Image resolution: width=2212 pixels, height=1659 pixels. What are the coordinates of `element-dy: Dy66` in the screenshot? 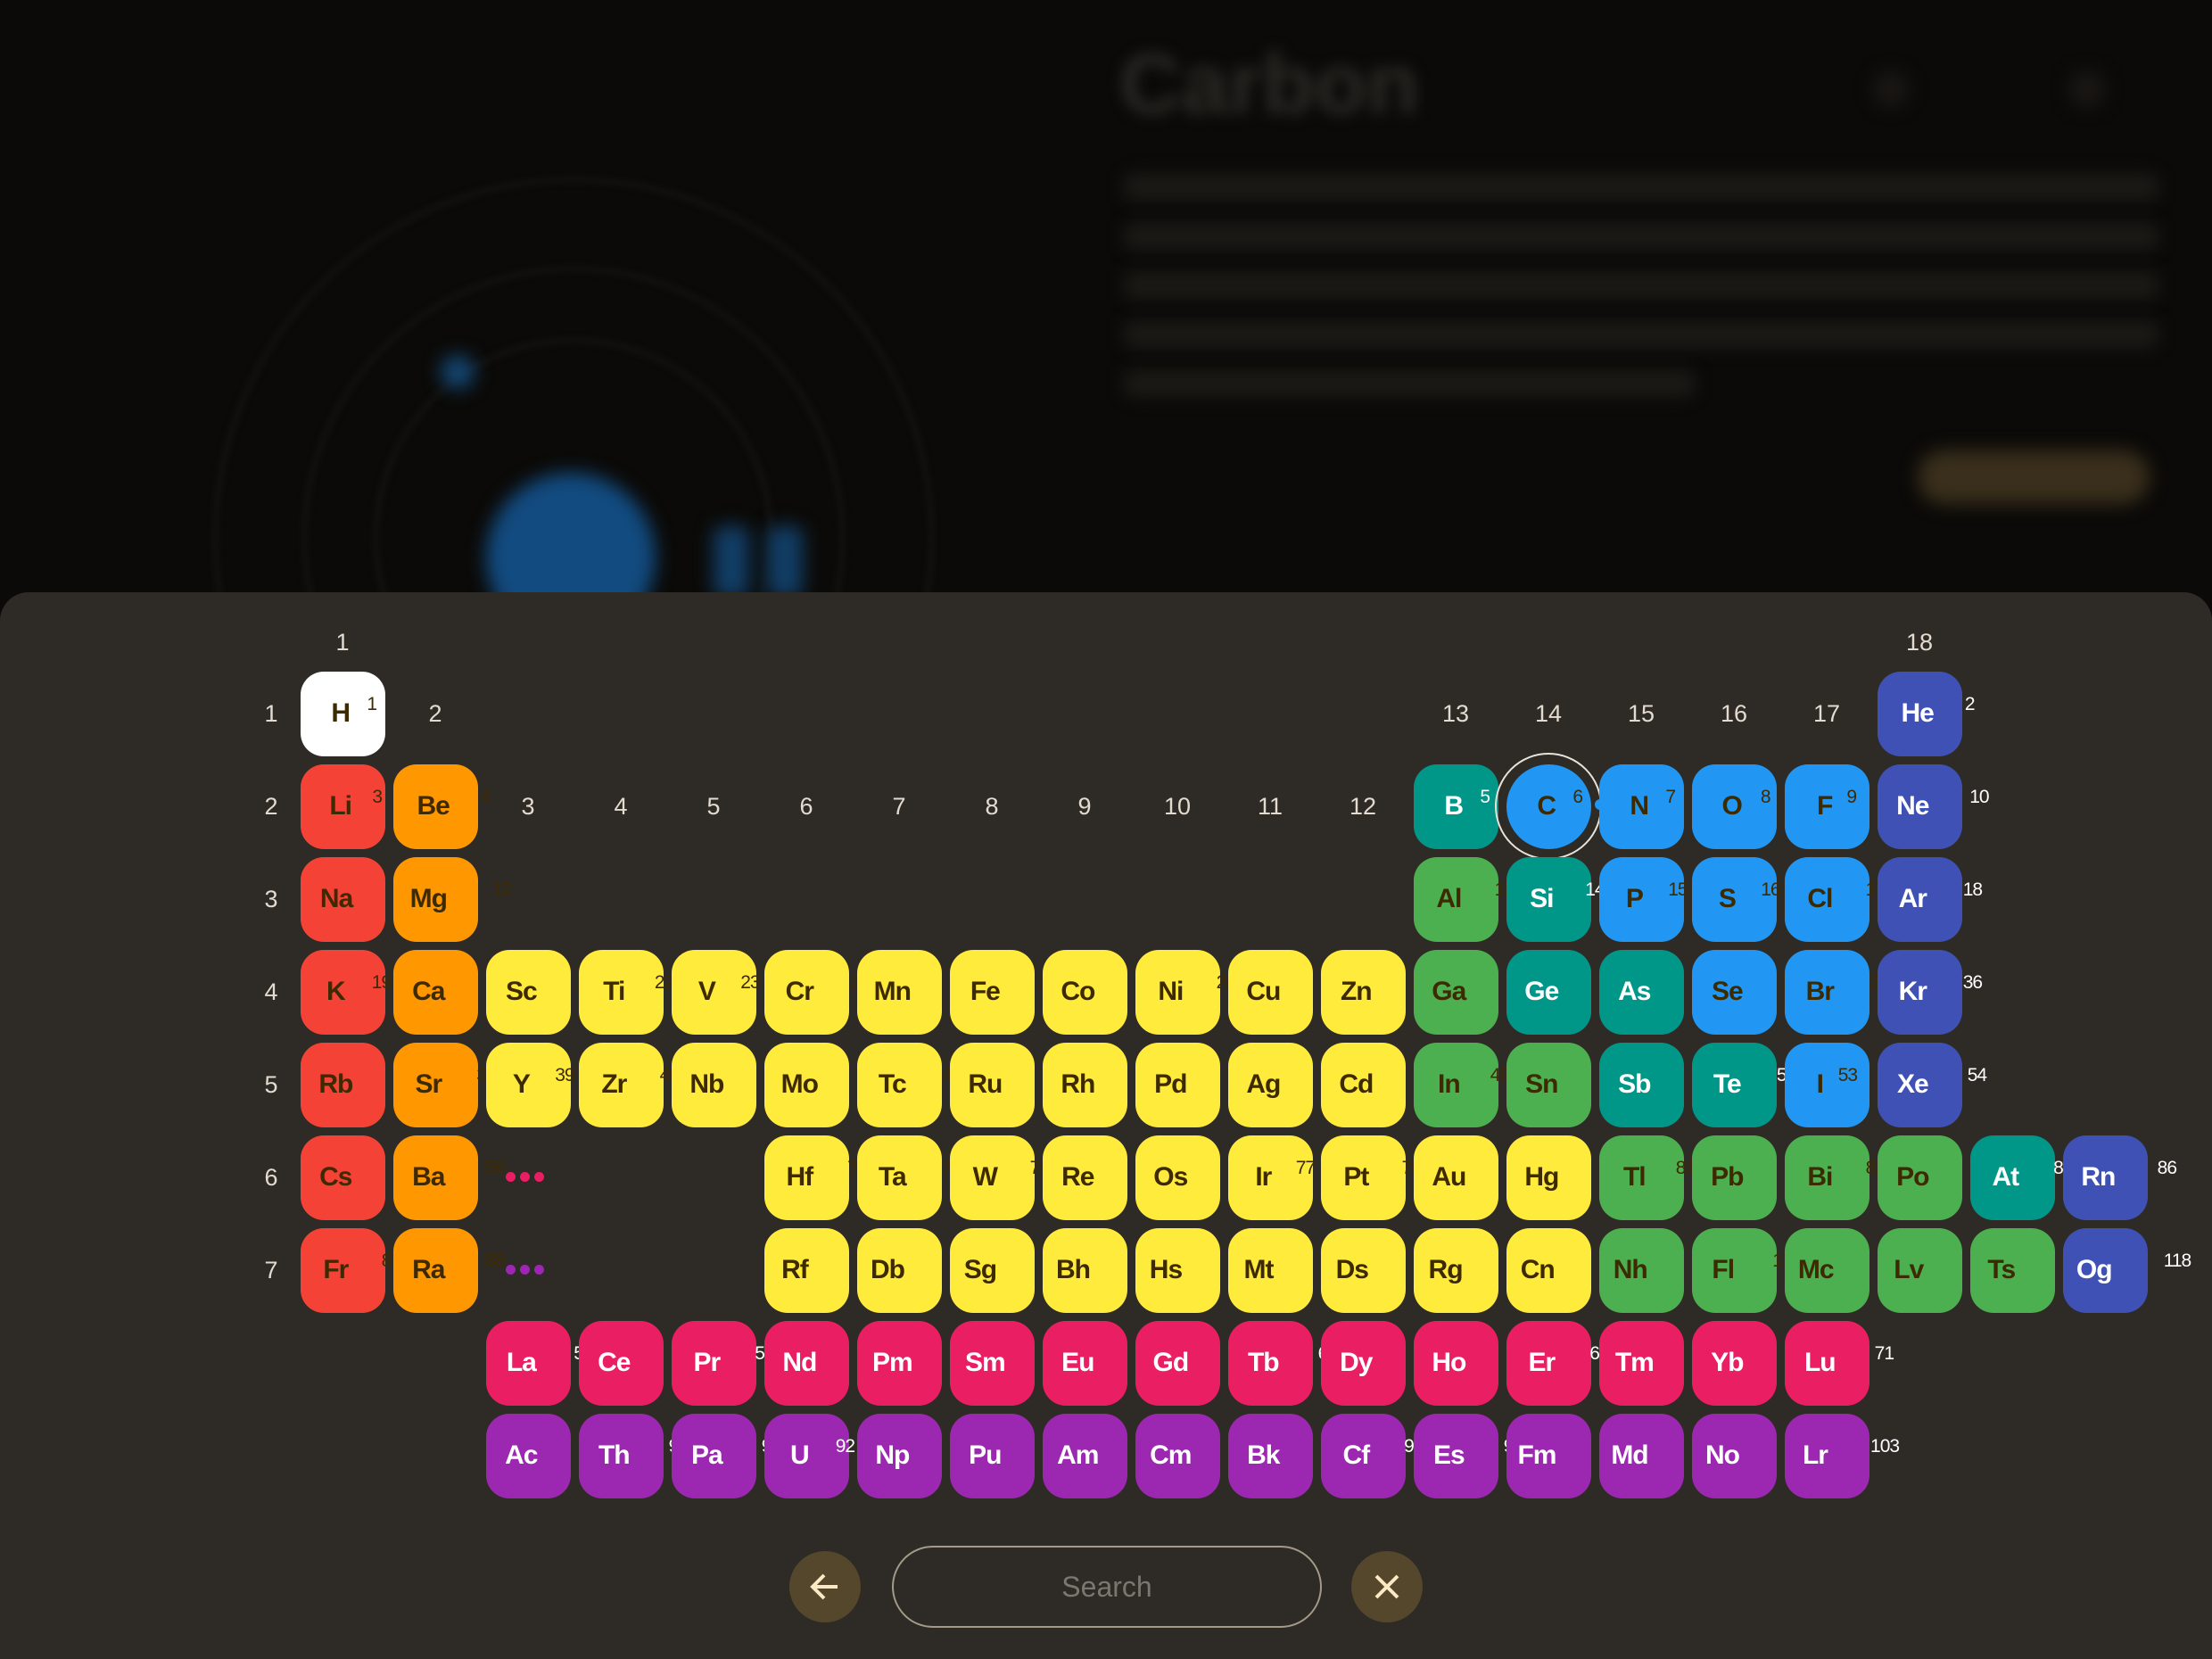 It's located at (1377, 1363).